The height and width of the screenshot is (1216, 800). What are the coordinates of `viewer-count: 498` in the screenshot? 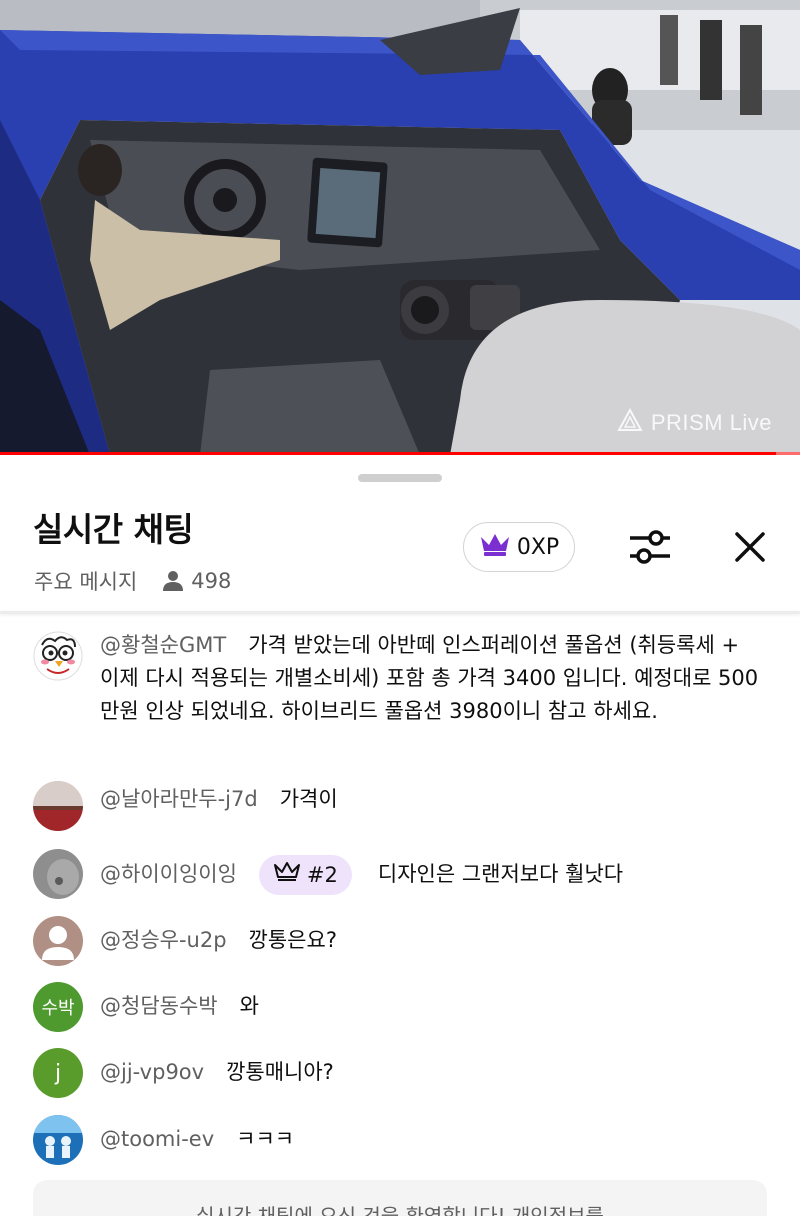 It's located at (211, 581).